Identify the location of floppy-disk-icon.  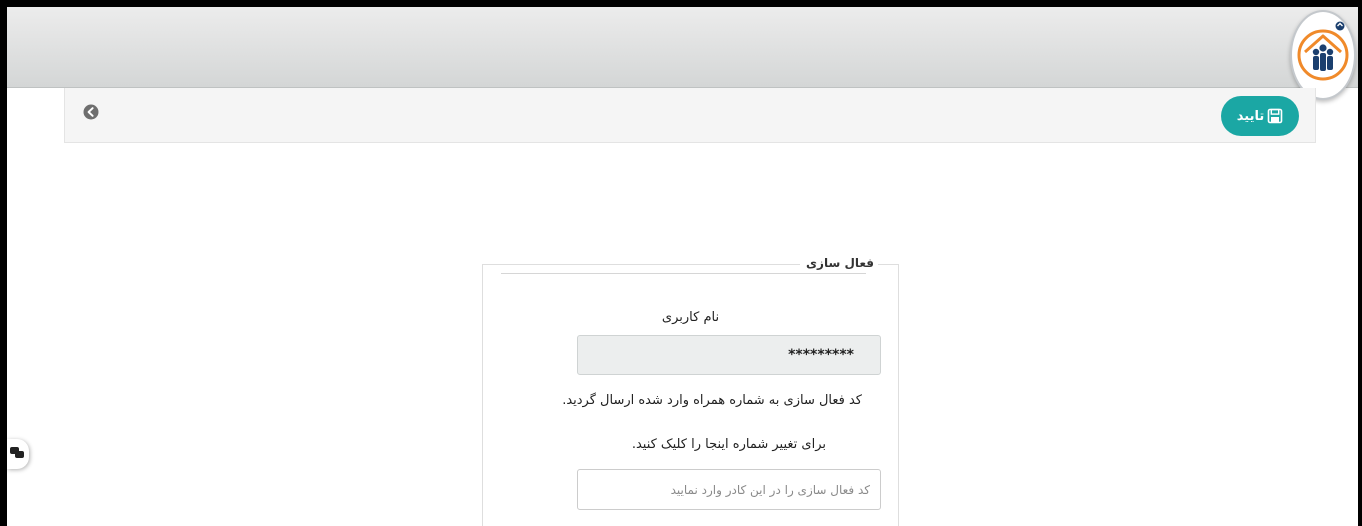
(1275, 116).